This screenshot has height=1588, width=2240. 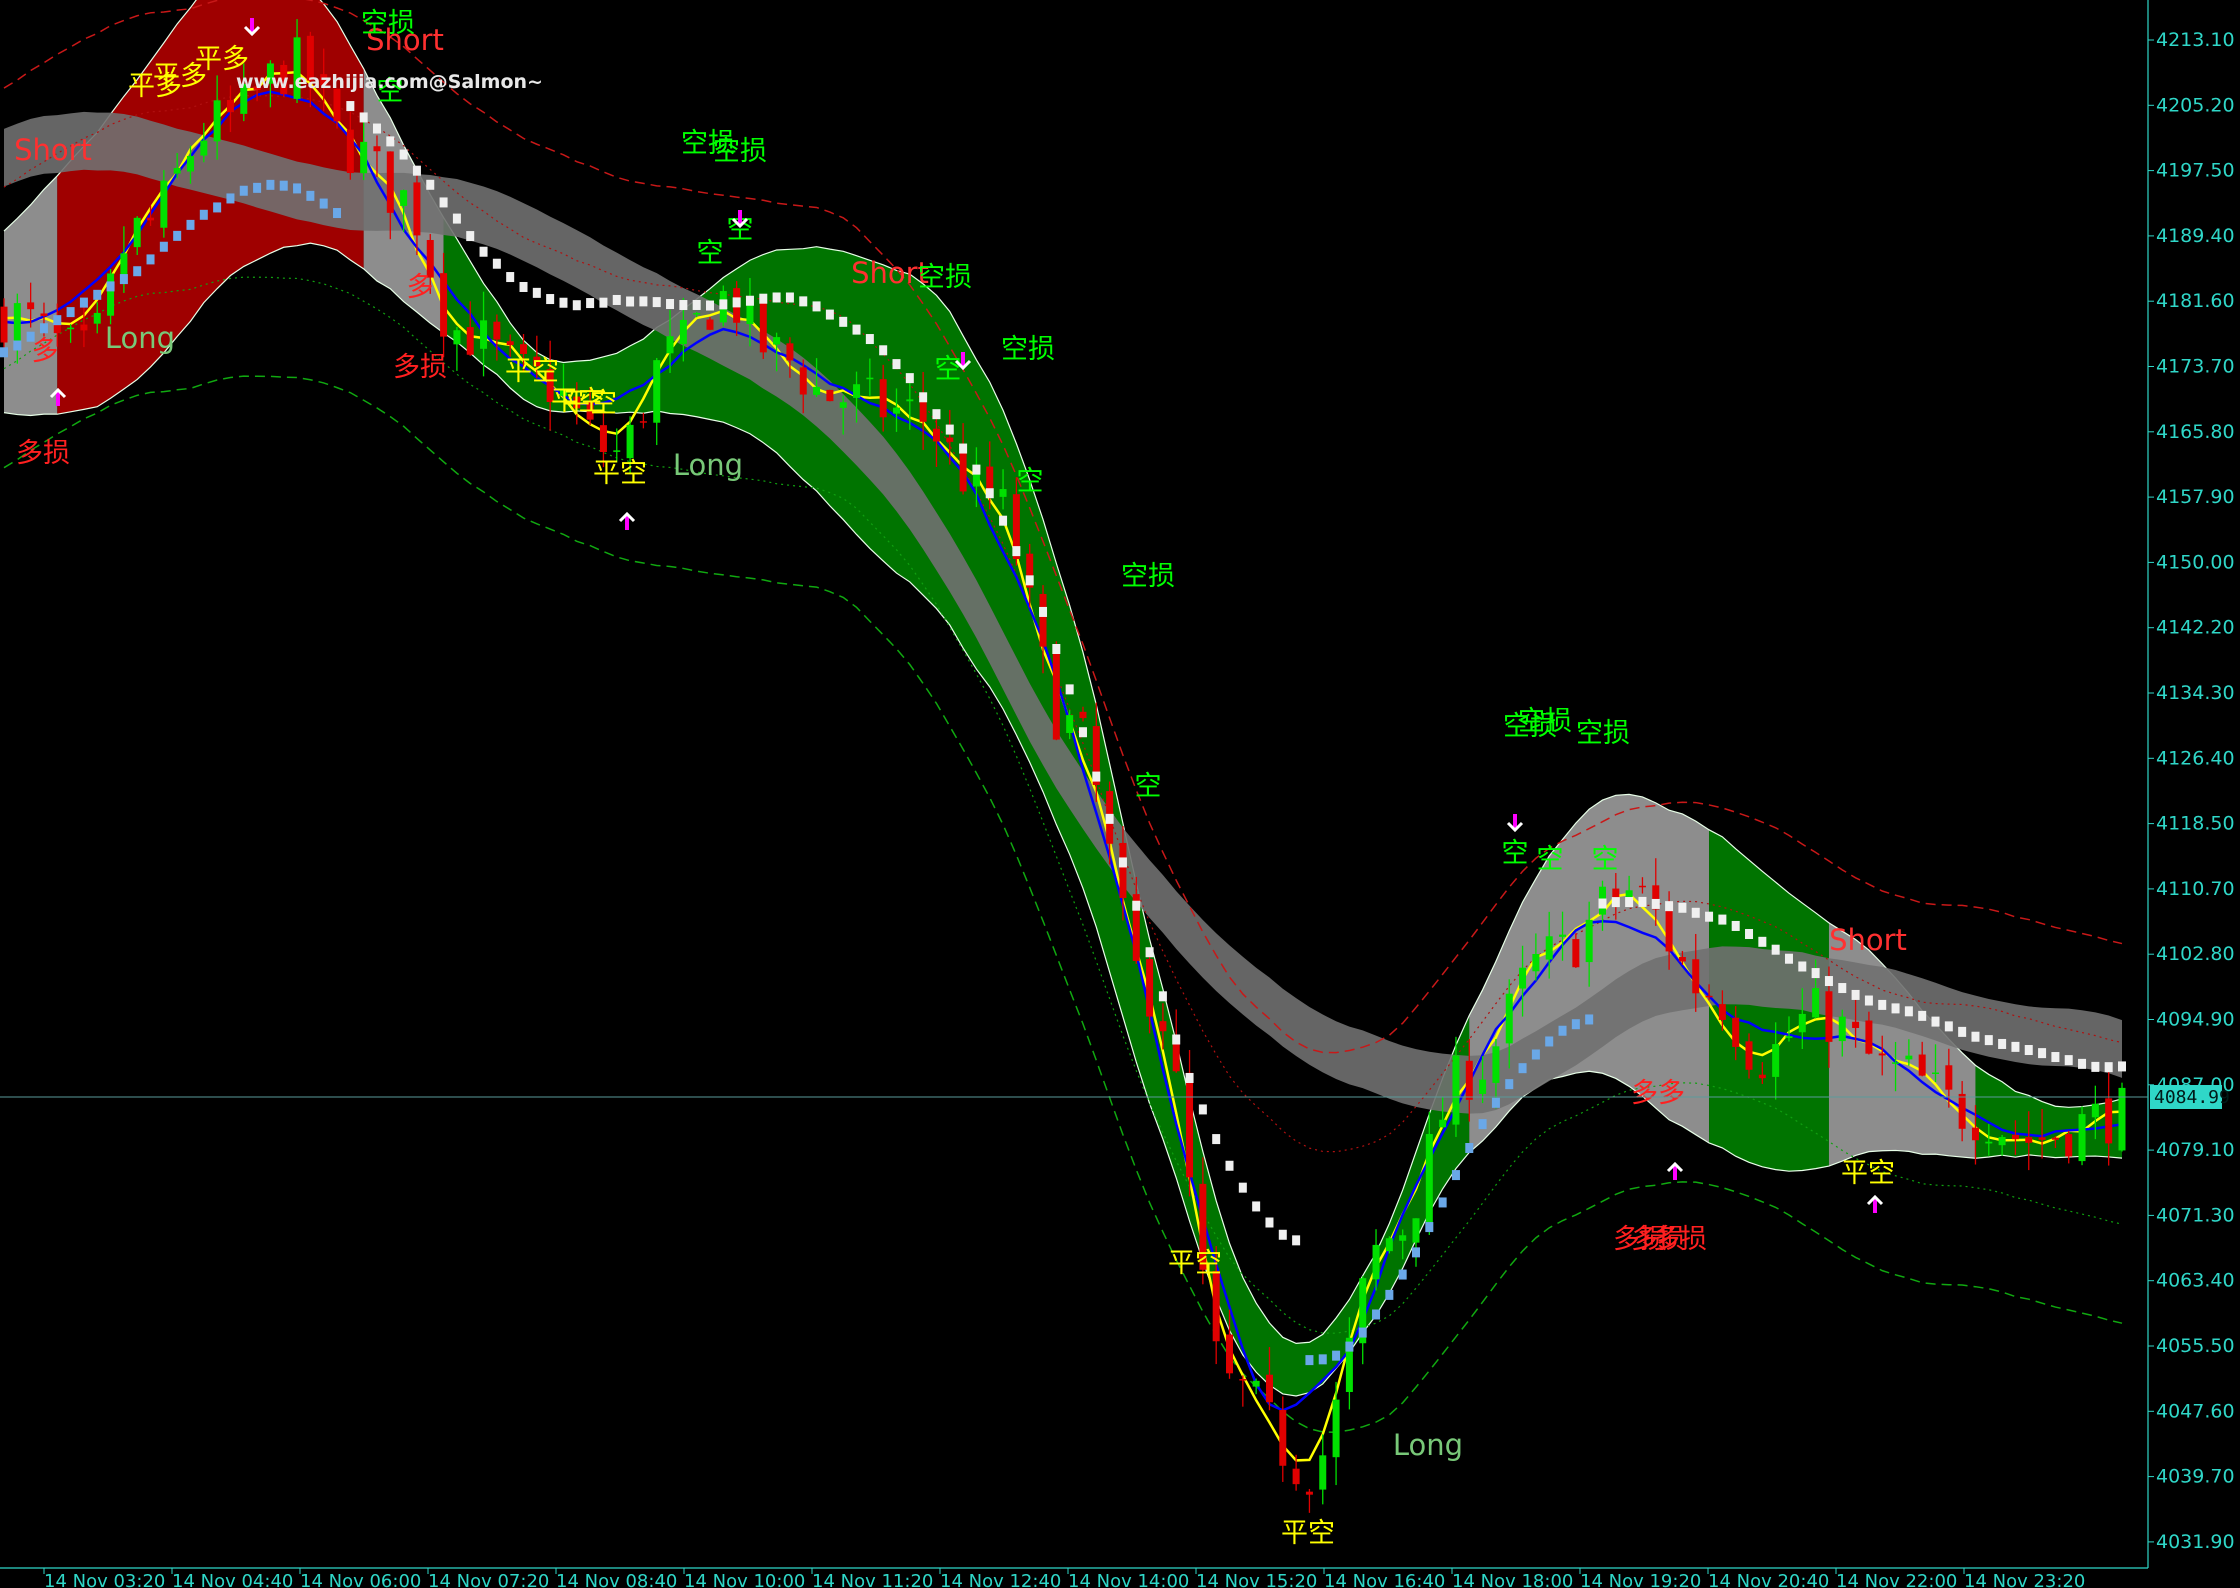 I want to click on watermark: www.eazhijia.com@Salmon~, so click(x=389, y=82).